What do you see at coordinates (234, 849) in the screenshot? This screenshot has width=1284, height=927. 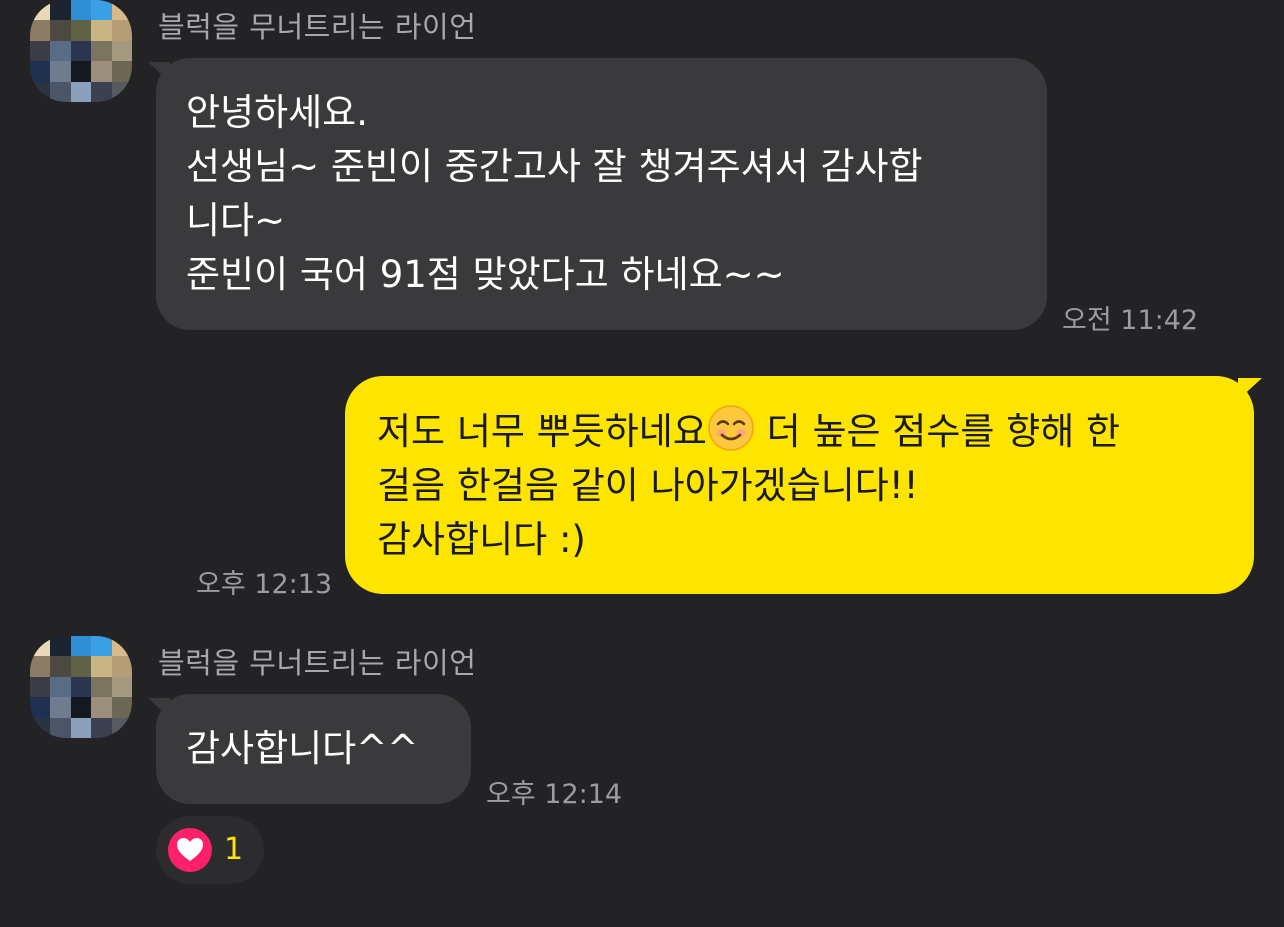 I see `reaction-count: 1` at bounding box center [234, 849].